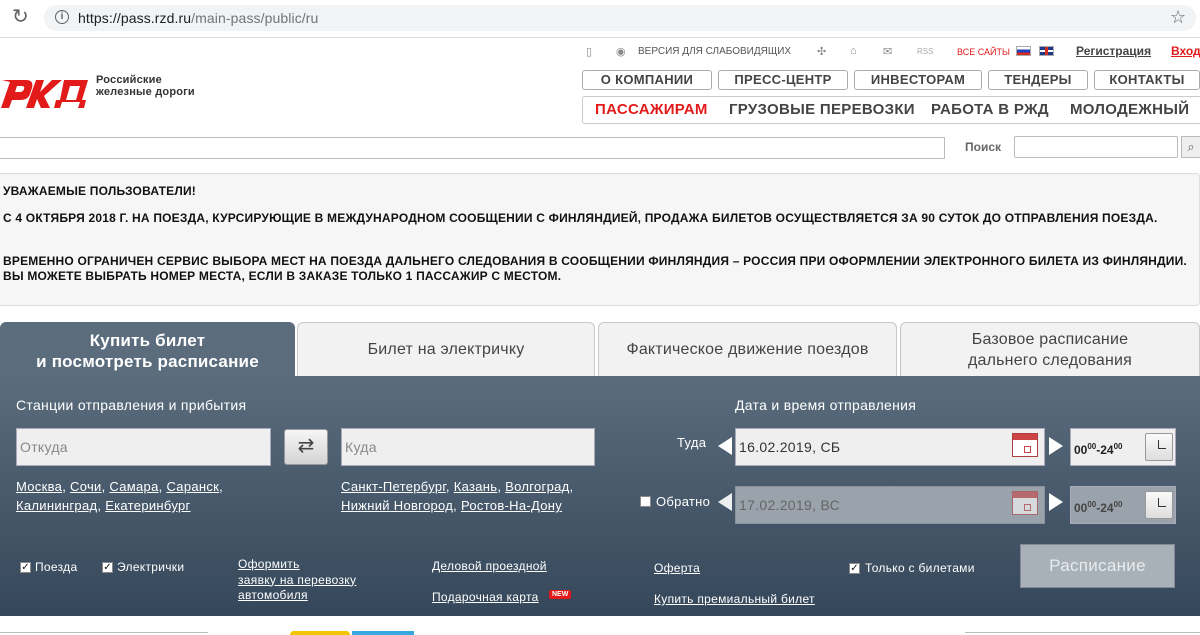  Describe the element at coordinates (677, 568) in the screenshot. I see `offer-link: Оферта` at that location.